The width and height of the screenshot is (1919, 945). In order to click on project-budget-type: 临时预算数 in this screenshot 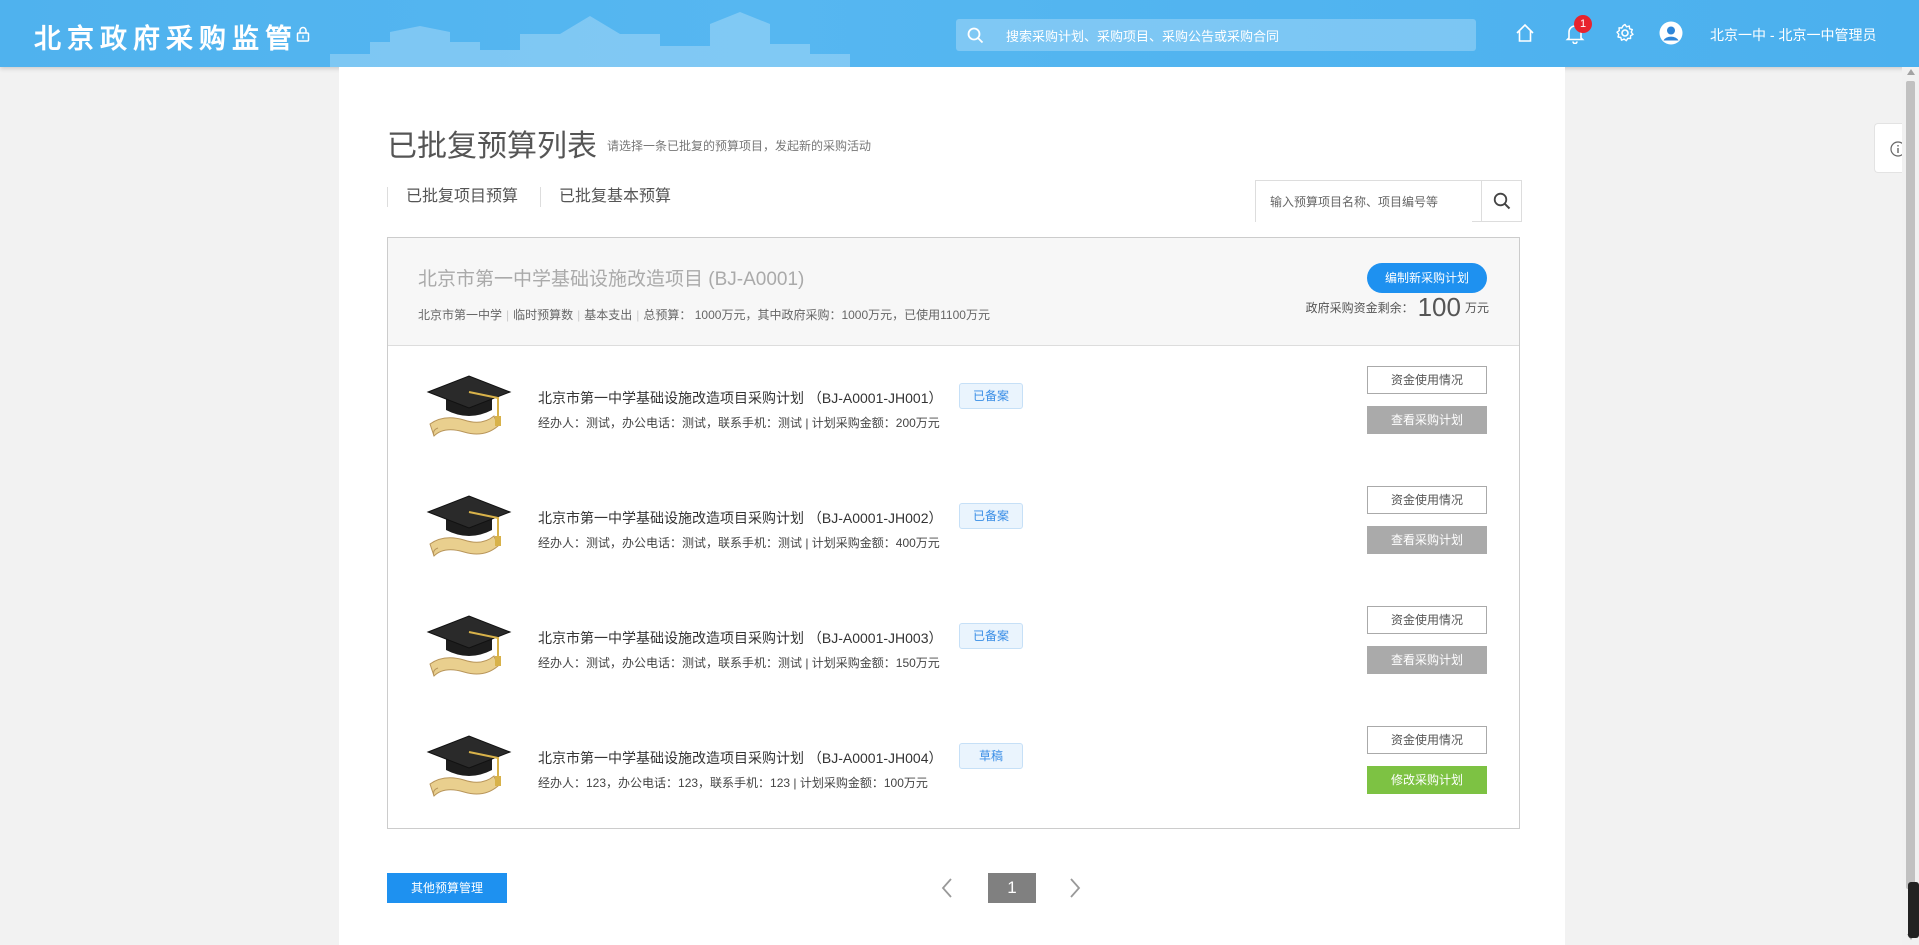, I will do `click(543, 315)`.